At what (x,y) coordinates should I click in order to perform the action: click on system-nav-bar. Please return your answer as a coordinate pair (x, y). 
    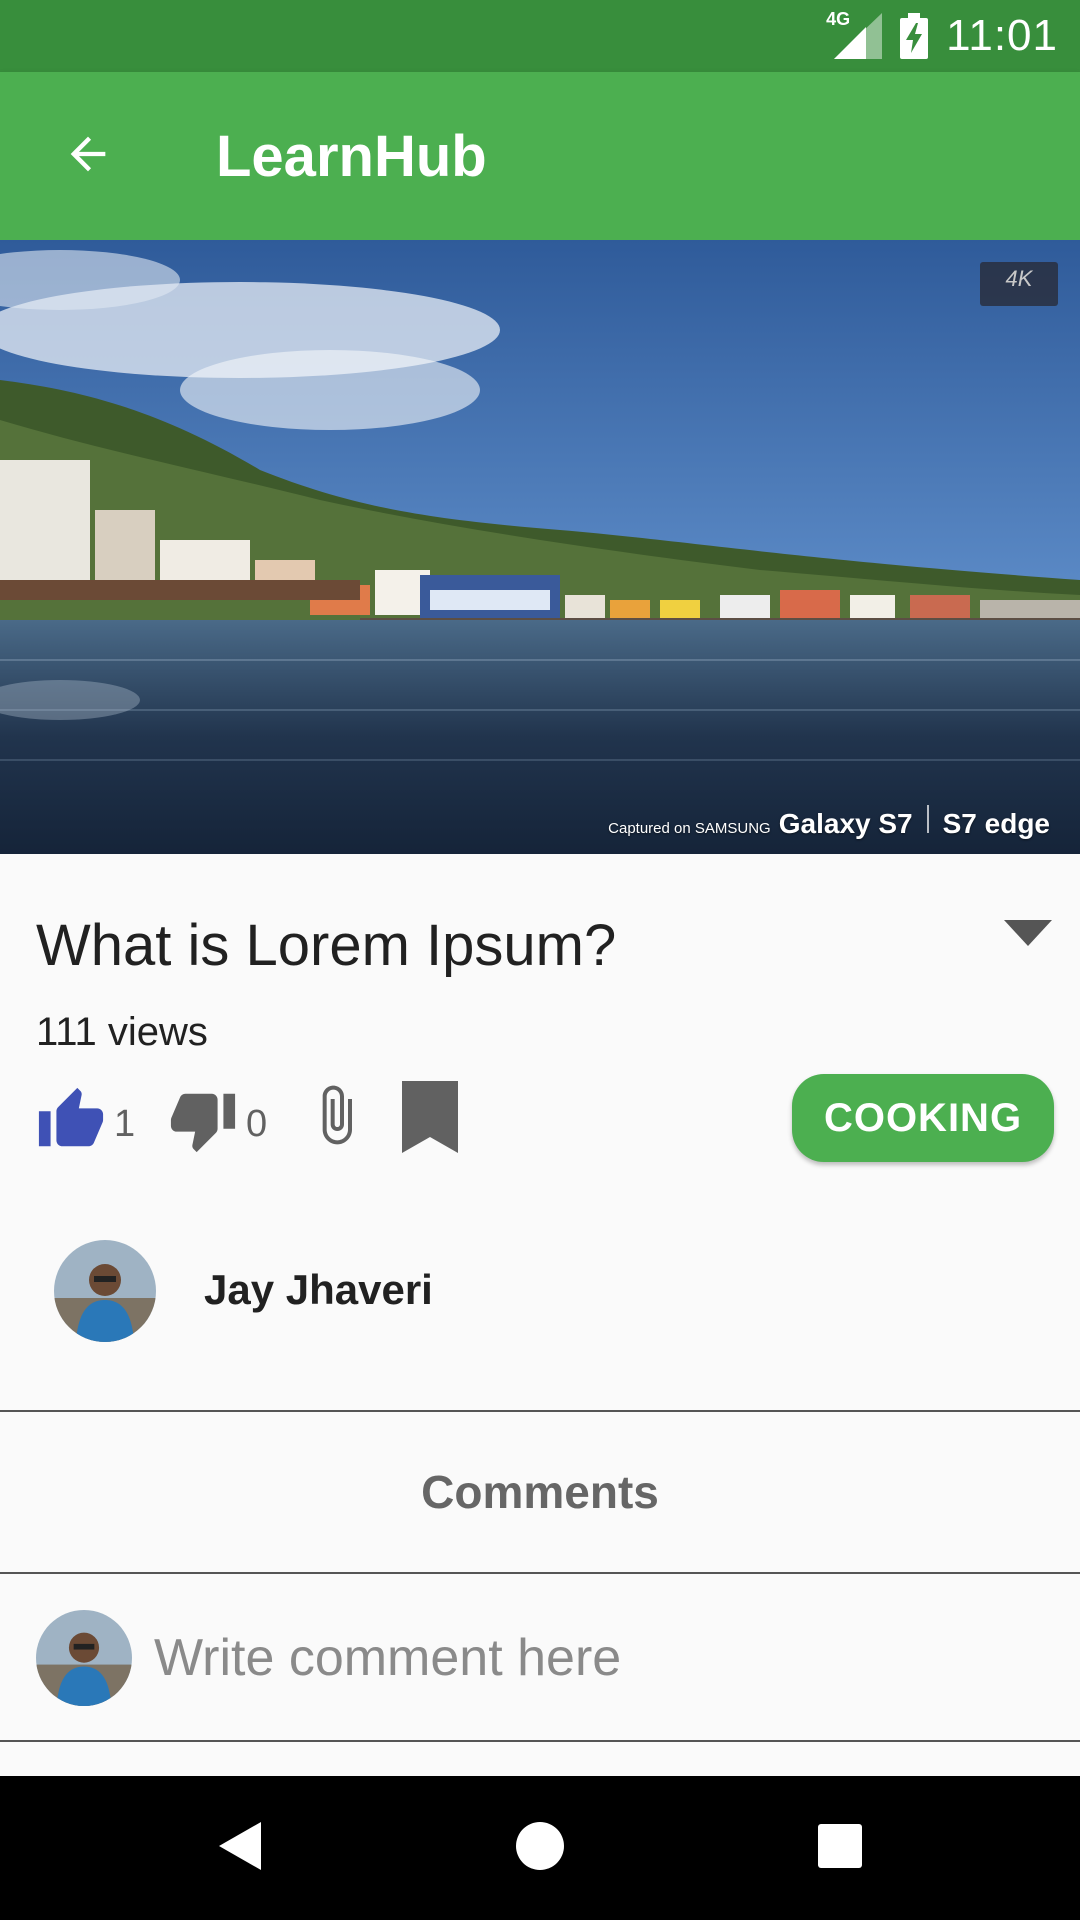
    Looking at the image, I should click on (540, 1848).